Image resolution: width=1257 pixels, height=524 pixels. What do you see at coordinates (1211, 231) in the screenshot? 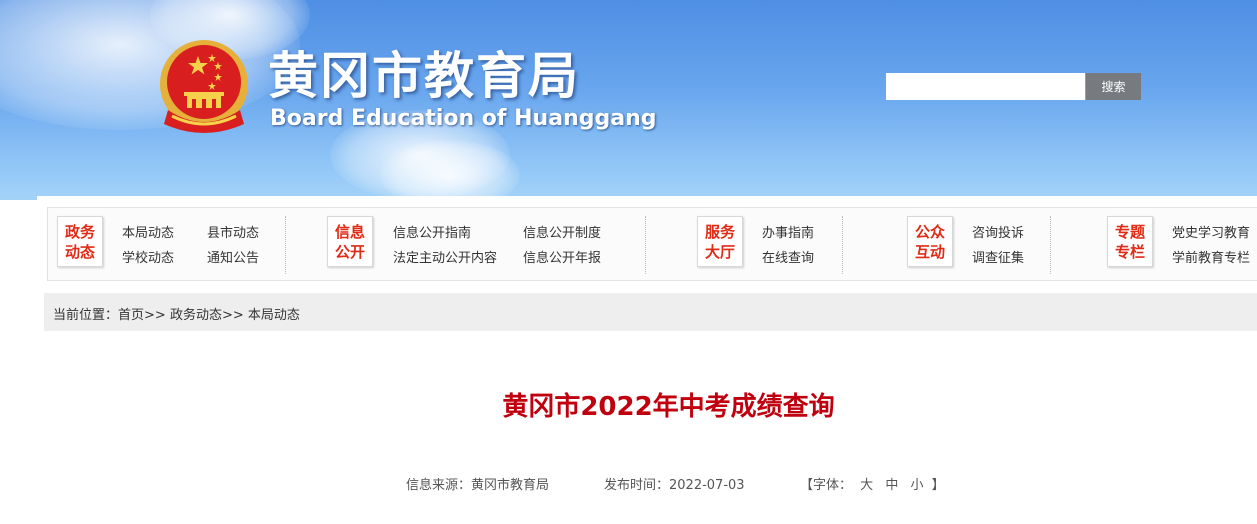
I see `nav-link-party-history: 党史学习教育` at bounding box center [1211, 231].